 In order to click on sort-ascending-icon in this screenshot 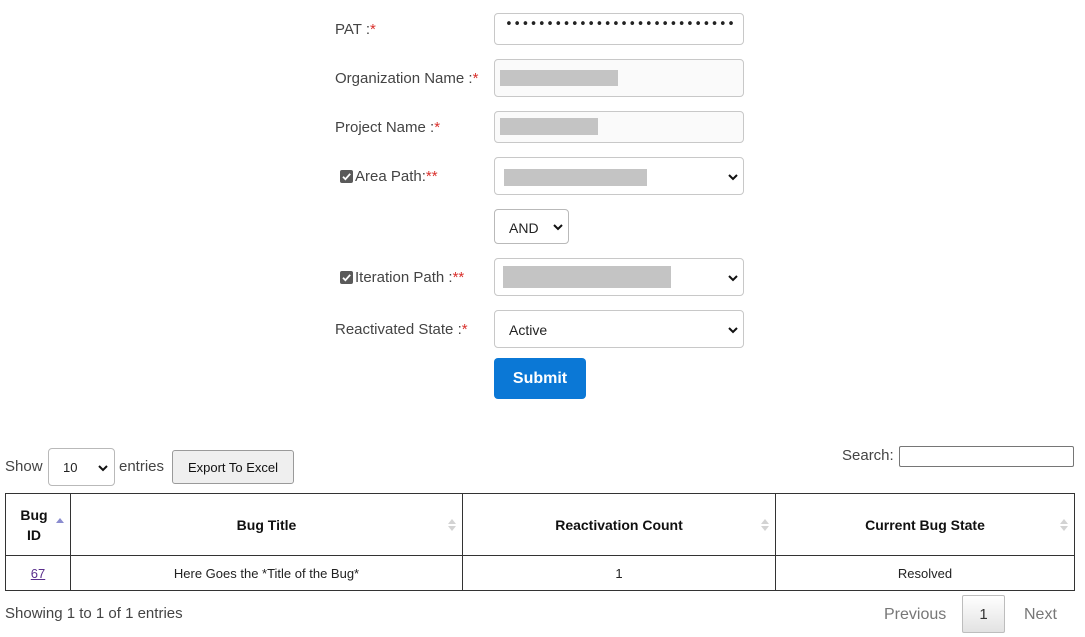, I will do `click(60, 524)`.